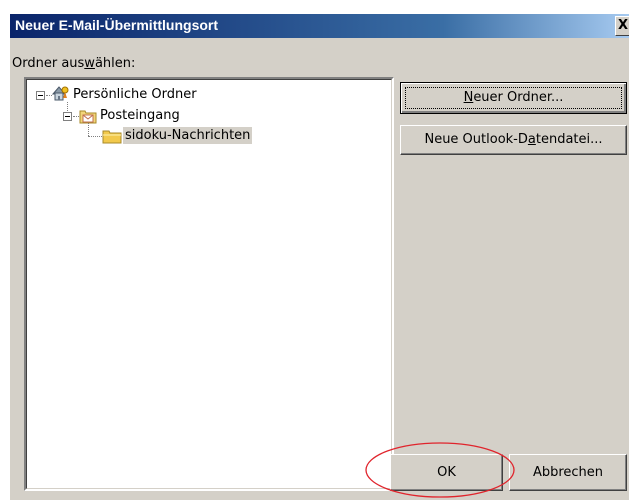 This screenshot has width=629, height=500. What do you see at coordinates (446, 472) in the screenshot?
I see `ok-button: OK` at bounding box center [446, 472].